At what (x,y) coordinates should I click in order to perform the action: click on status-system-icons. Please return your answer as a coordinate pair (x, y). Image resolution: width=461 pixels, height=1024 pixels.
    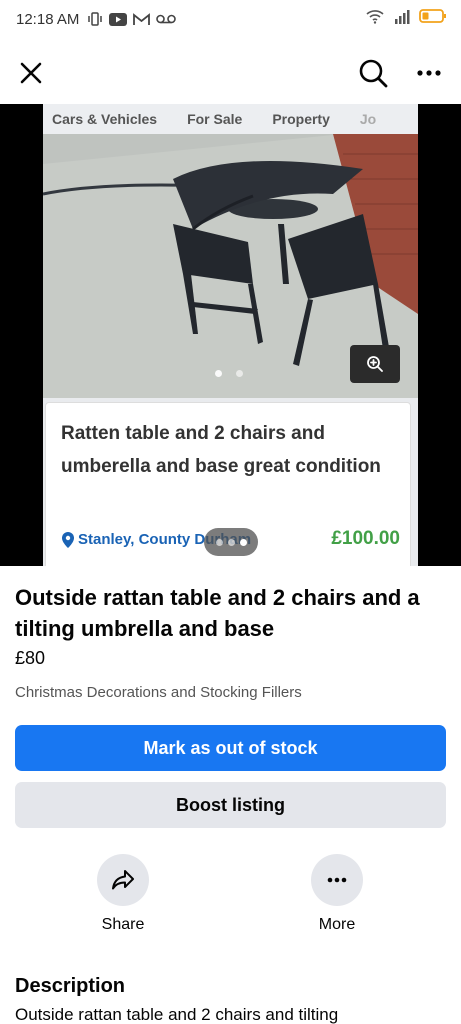
    Looking at the image, I should click on (406, 16).